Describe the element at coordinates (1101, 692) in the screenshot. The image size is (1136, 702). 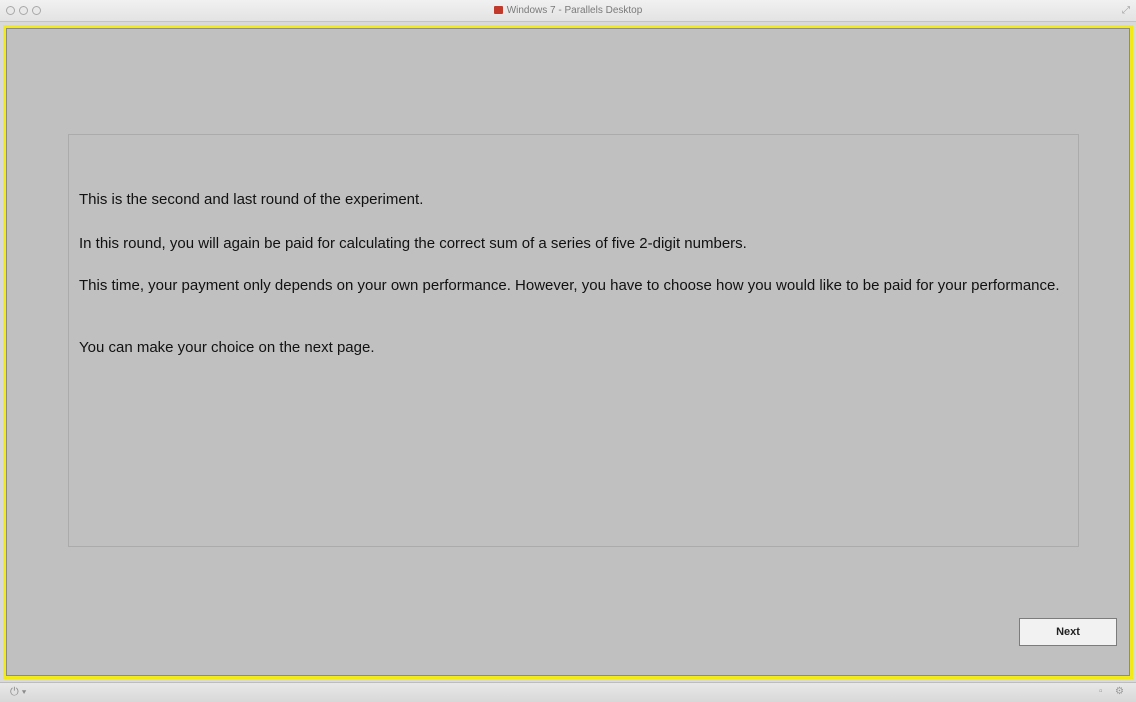
I see `keyboard-icon: ▫` at that location.